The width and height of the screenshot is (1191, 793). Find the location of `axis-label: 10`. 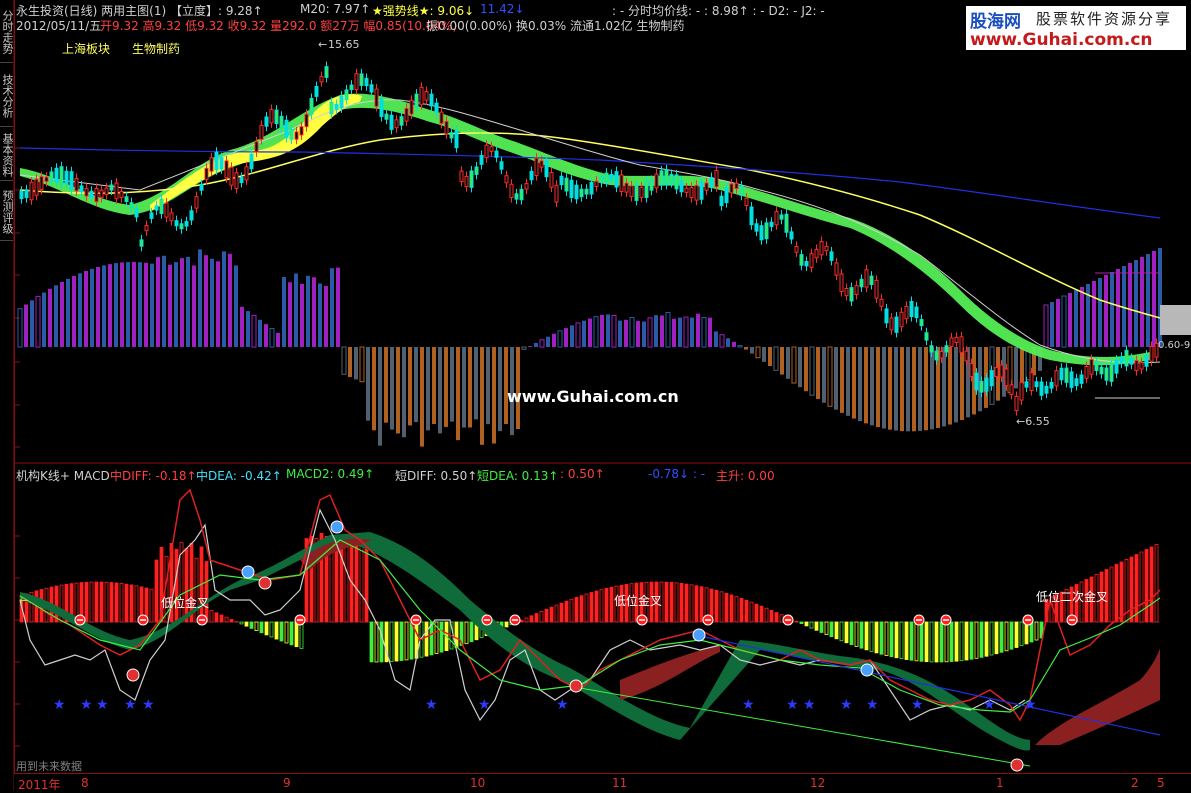

axis-label: 10 is located at coordinates (477, 783).